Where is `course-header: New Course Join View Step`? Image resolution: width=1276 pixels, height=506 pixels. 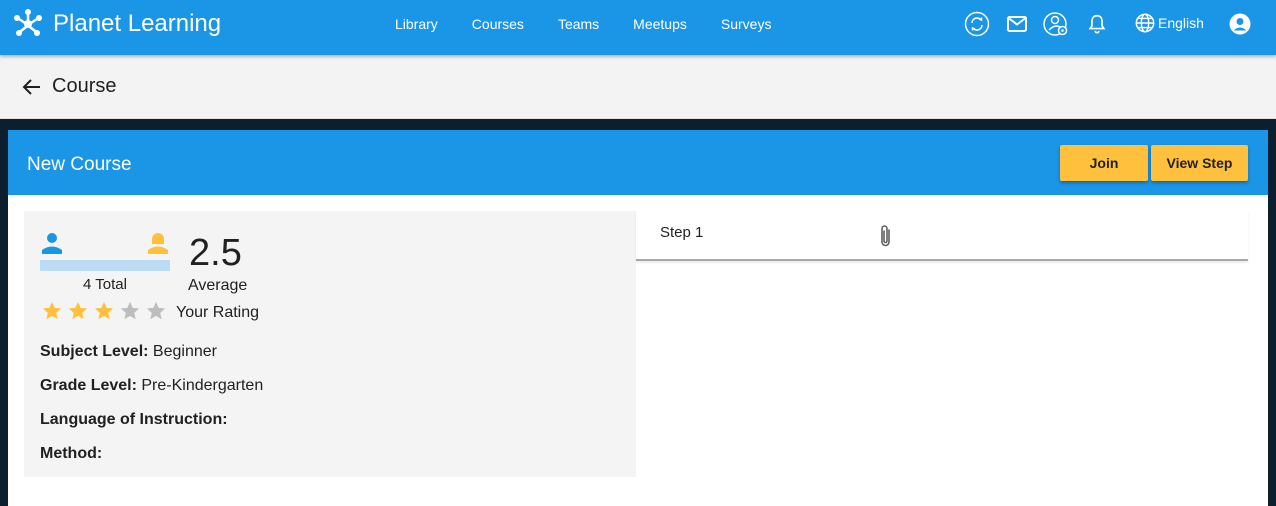
course-header: New Course Join View Step is located at coordinates (638, 162).